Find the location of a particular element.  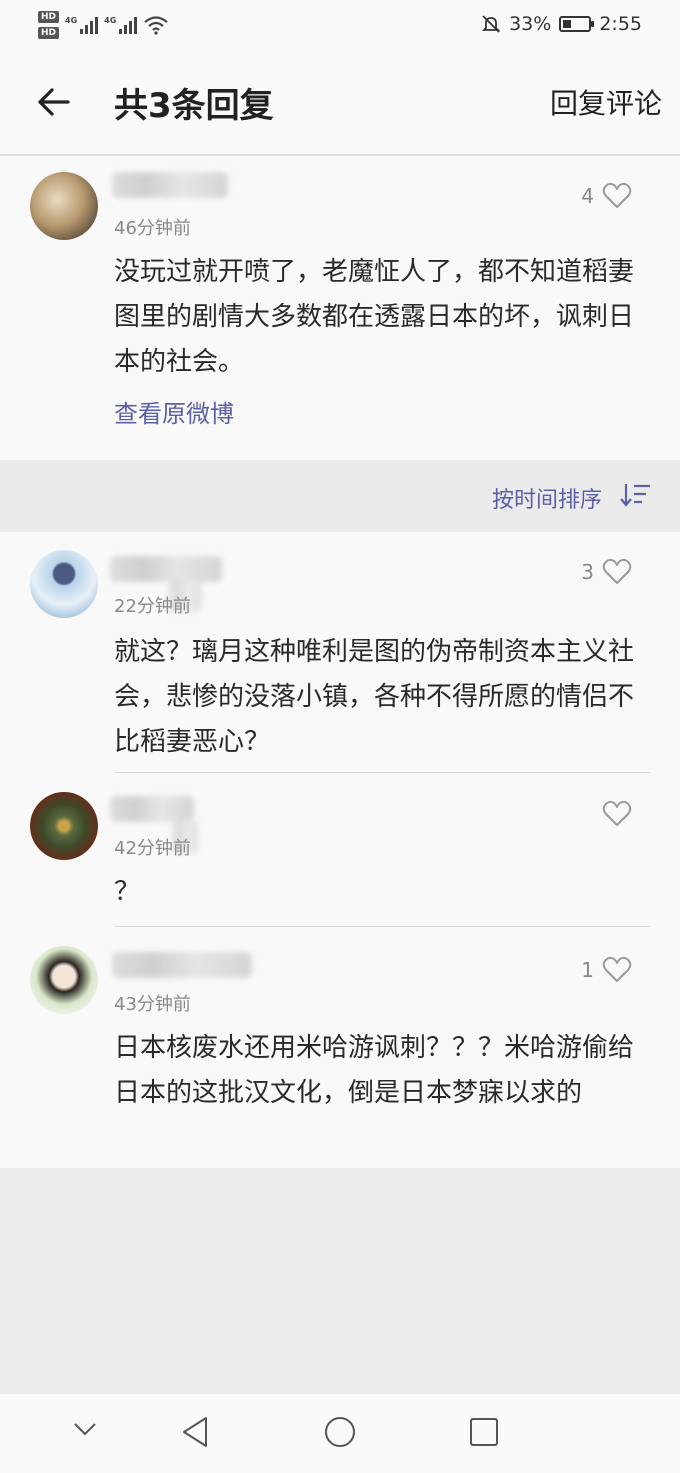

chevron-down-icon is located at coordinates (85, 1429).